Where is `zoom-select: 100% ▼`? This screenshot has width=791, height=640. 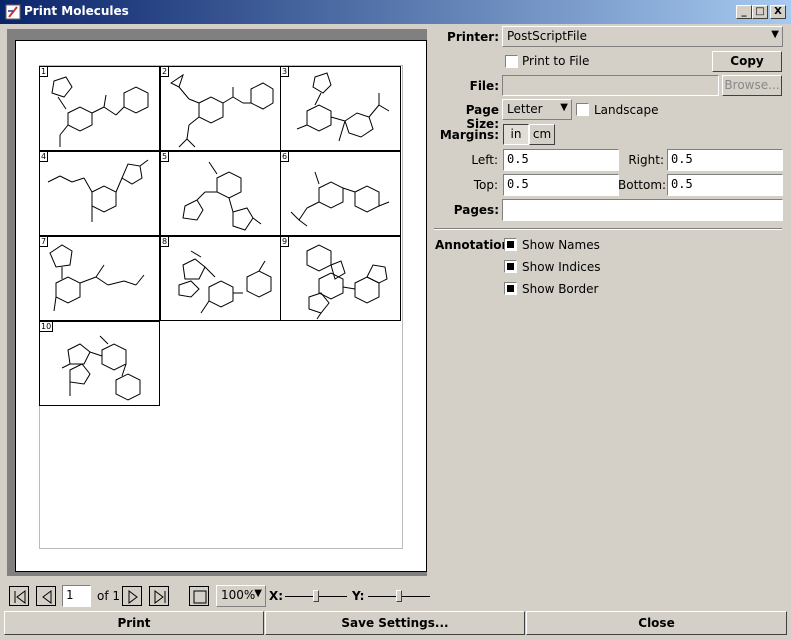 zoom-select: 100% ▼ is located at coordinates (241, 596).